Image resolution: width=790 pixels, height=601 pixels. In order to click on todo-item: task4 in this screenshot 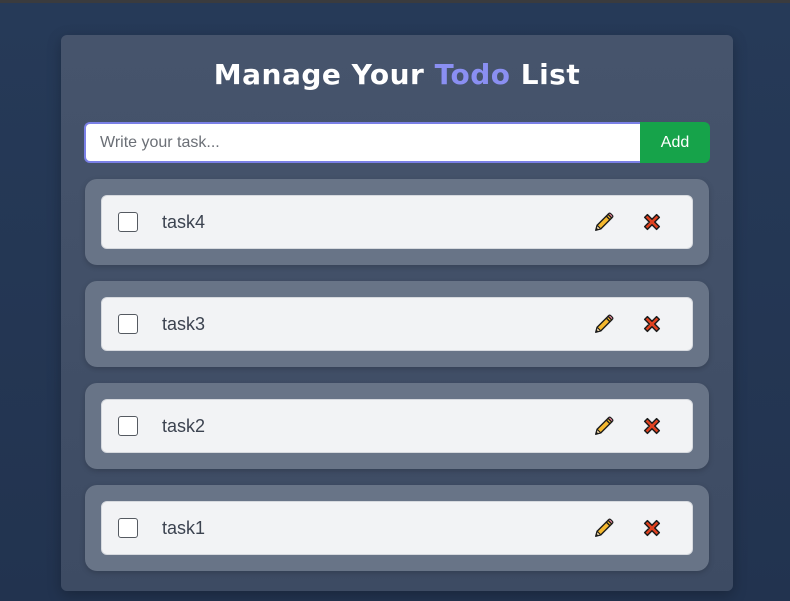, I will do `click(397, 222)`.